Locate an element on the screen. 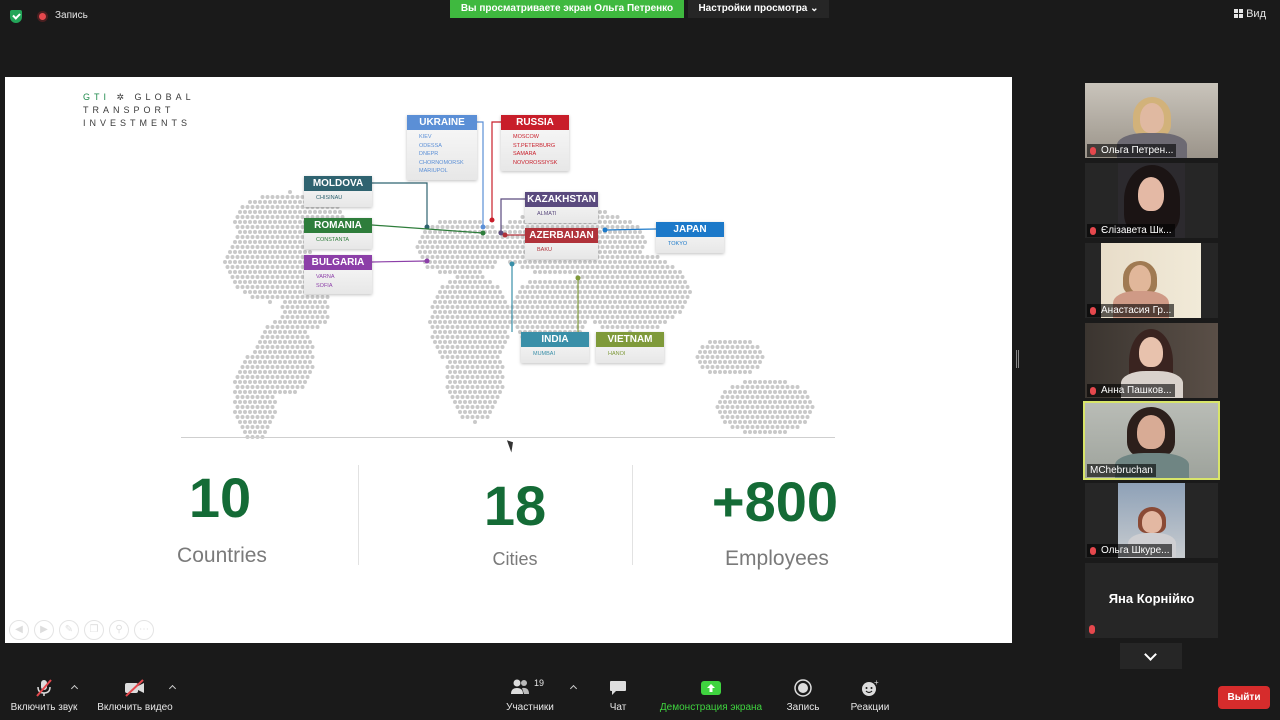 This screenshot has height=720, width=1280. city-name: CONSTANTA is located at coordinates (333, 240).